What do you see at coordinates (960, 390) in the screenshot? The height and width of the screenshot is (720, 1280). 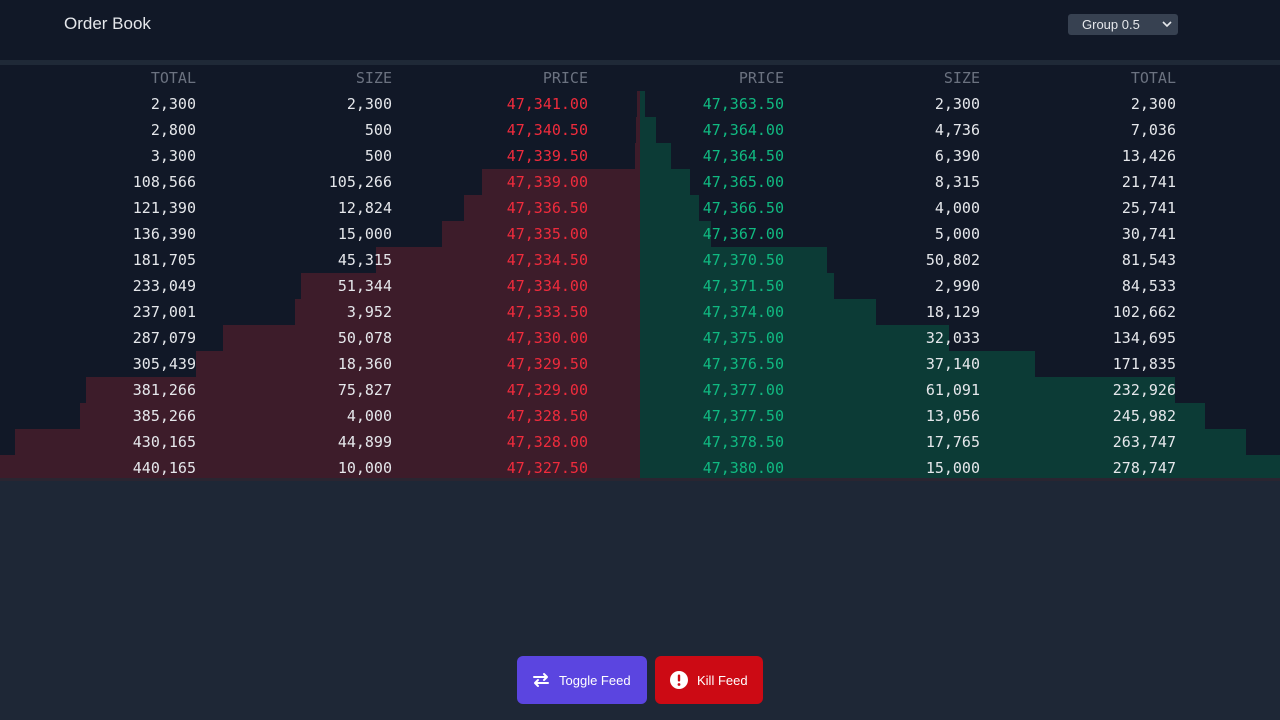 I see `asks-row: 47,377.00 61,091 232,926` at bounding box center [960, 390].